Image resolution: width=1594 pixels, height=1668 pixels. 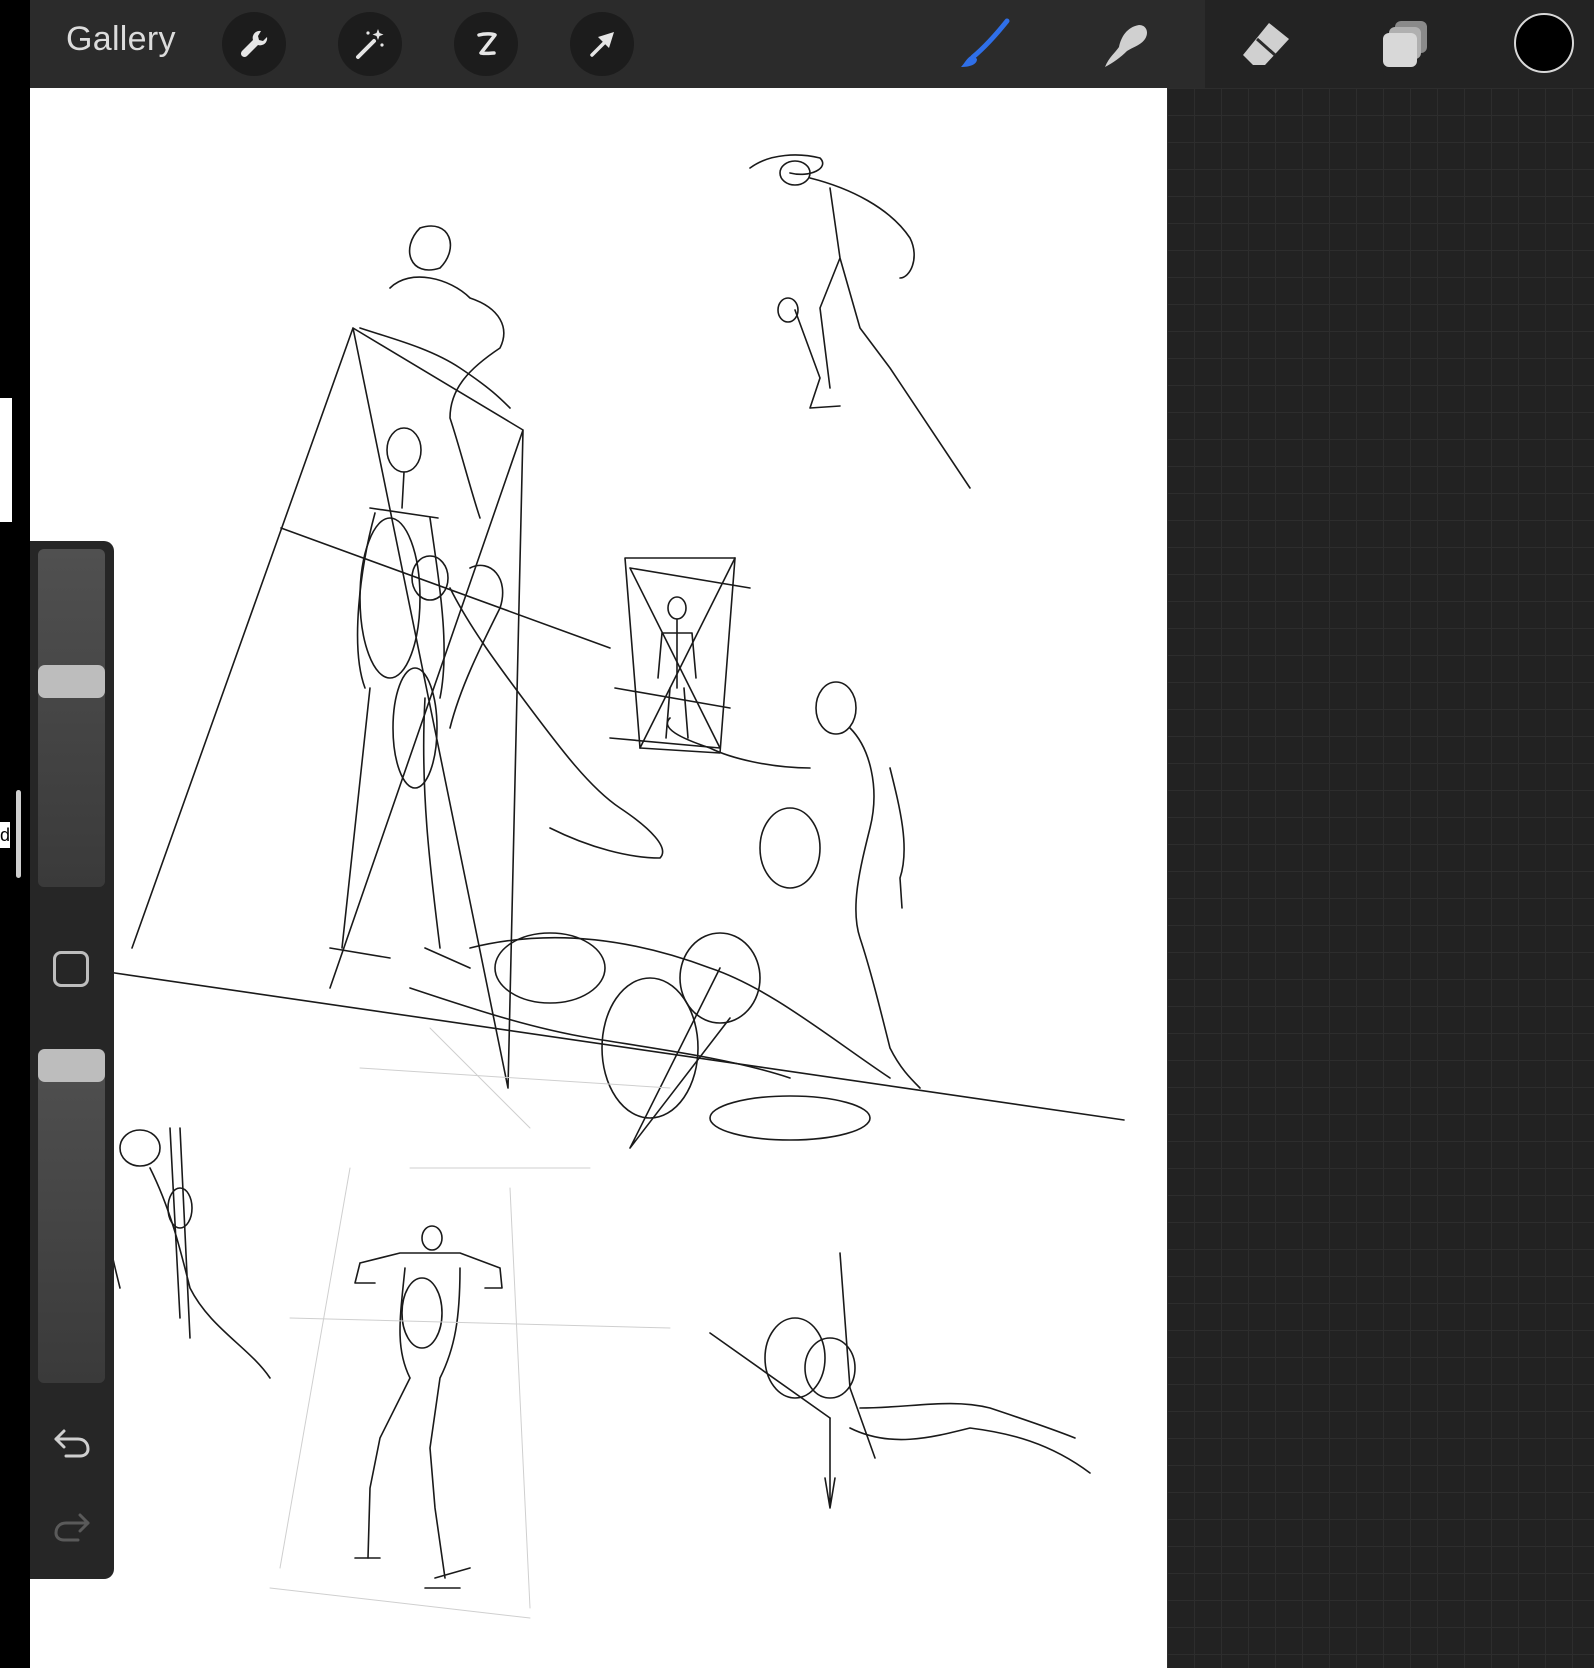 I want to click on eraser-button, so click(x=1266, y=44).